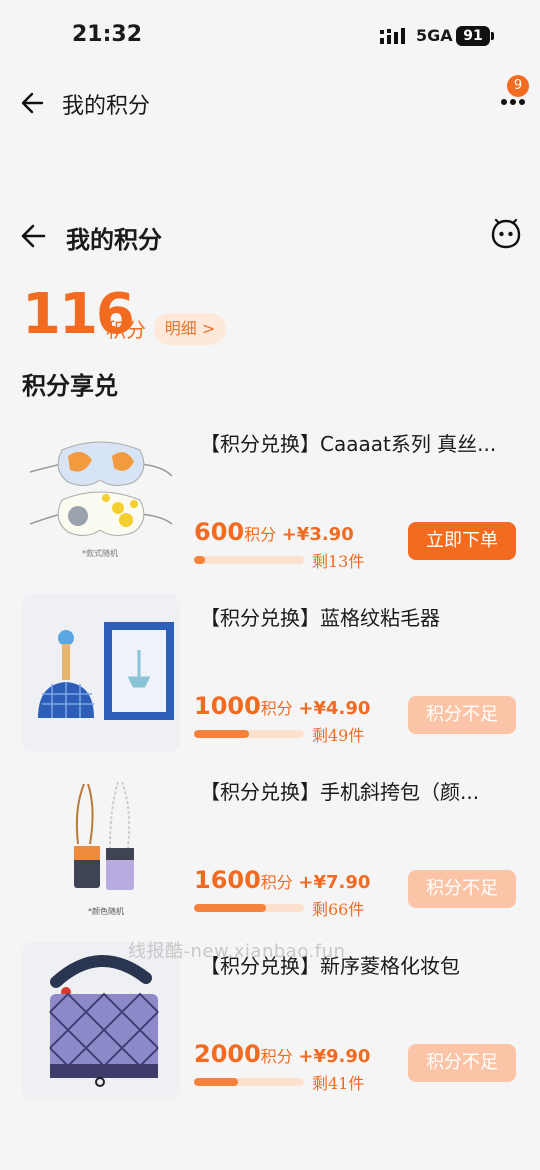 Image resolution: width=540 pixels, height=1170 pixels. I want to click on nav-title: 我的积分, so click(106, 106).